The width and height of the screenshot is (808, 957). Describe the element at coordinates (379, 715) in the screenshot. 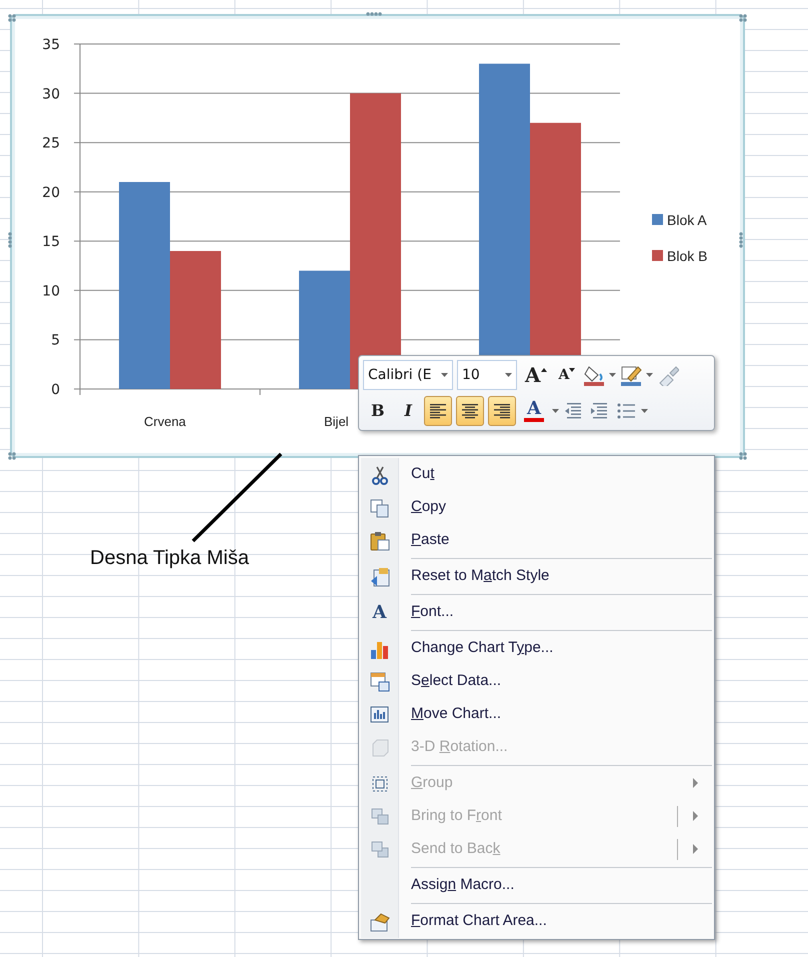

I see `move-chart-icon` at that location.